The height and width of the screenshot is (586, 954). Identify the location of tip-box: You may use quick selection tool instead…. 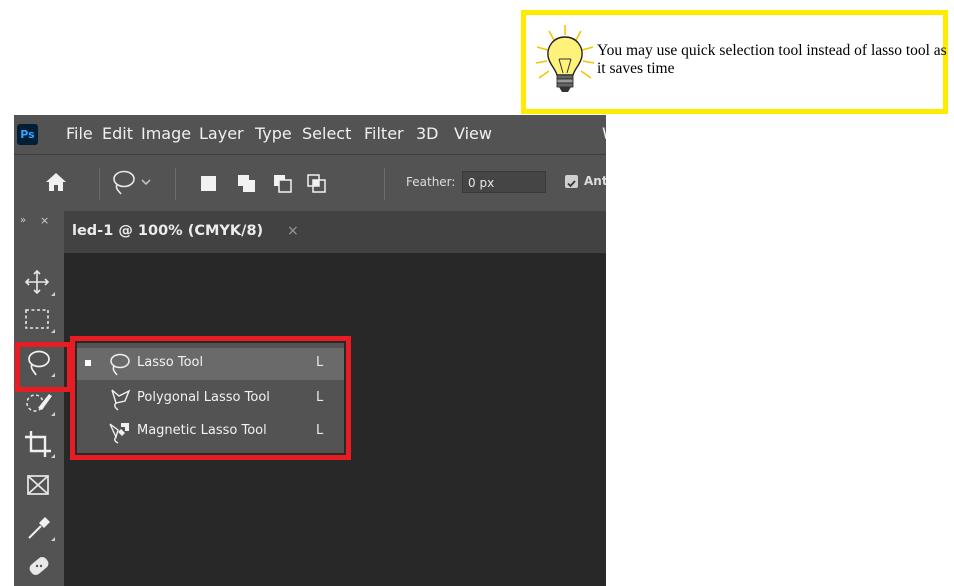
(734, 62).